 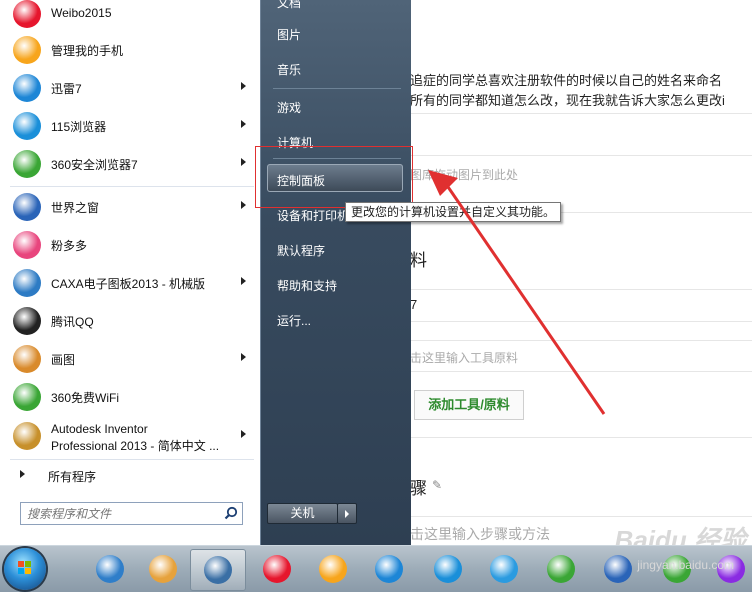 I want to click on tool-input: 击这里输入工具原料, so click(x=464, y=357).